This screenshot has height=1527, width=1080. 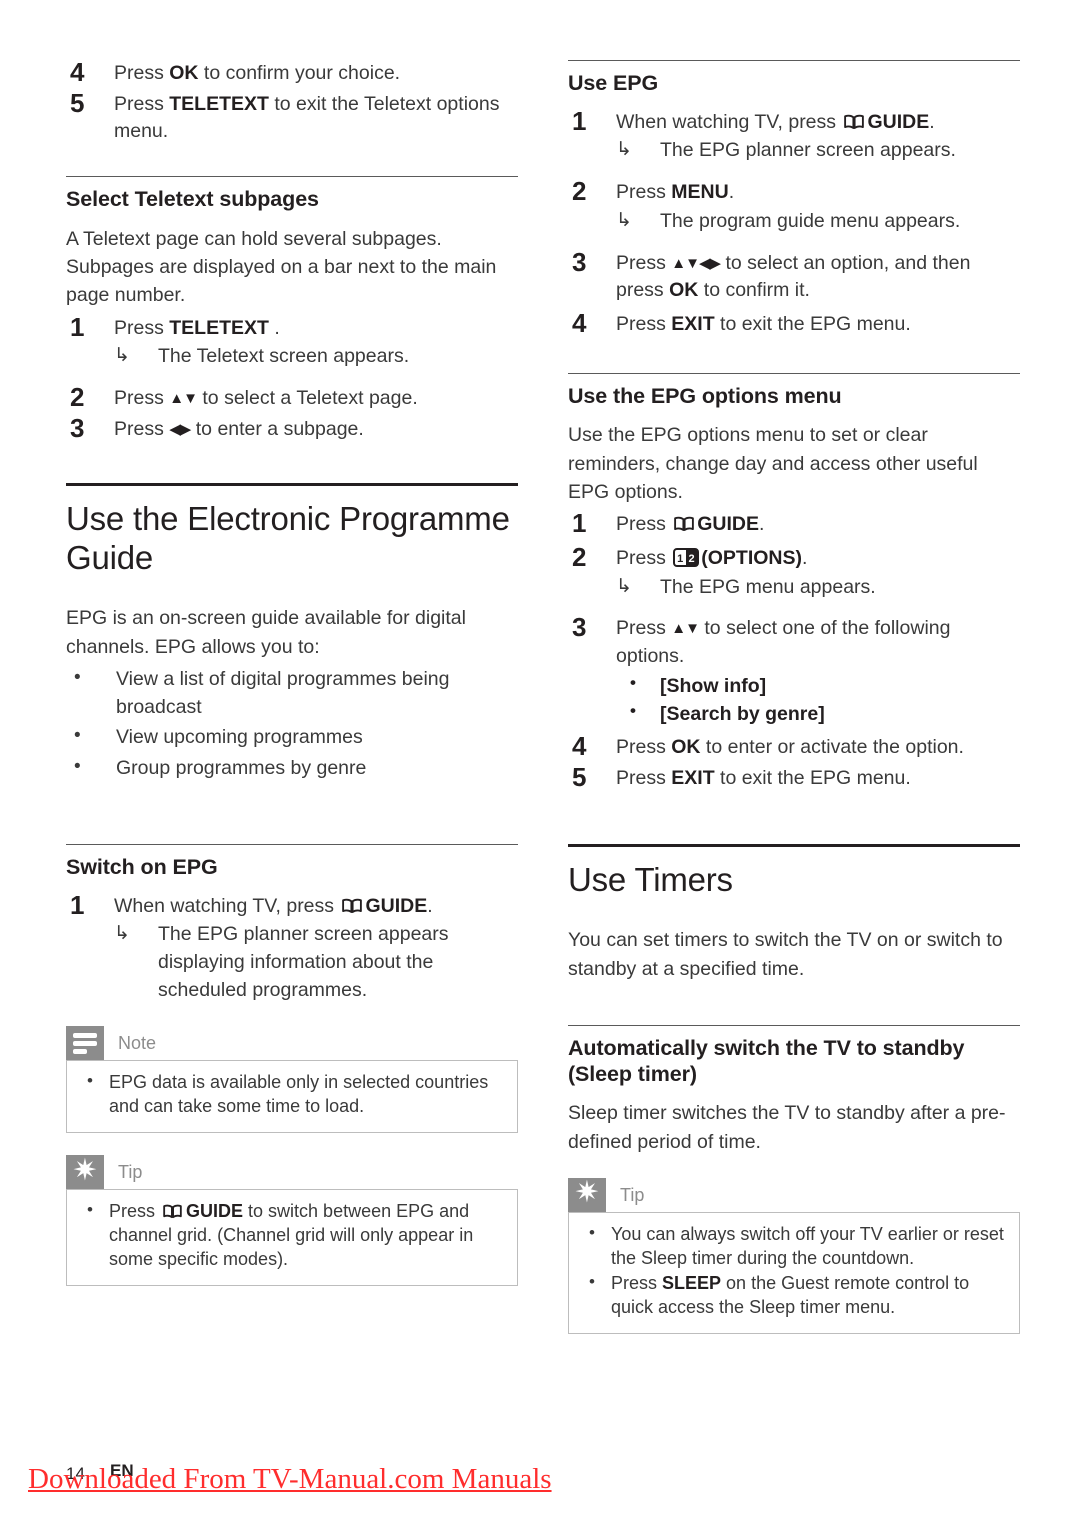 I want to click on key-label: TELETEXT, so click(x=219, y=327).